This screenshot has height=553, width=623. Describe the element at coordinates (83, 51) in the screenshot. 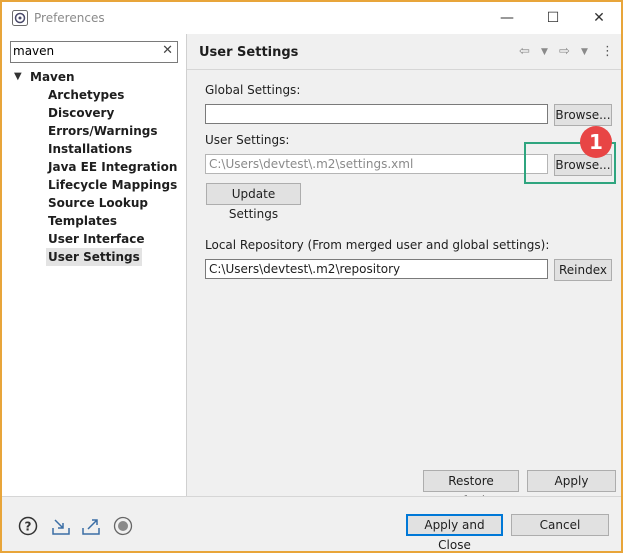

I see `filter-input` at that location.